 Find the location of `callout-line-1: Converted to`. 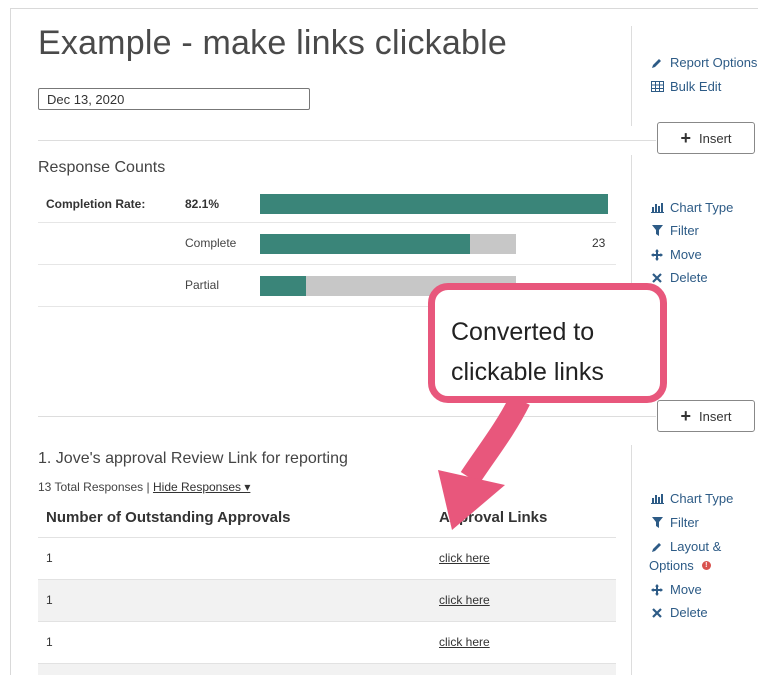

callout-line-1: Converted to is located at coordinates (523, 332).